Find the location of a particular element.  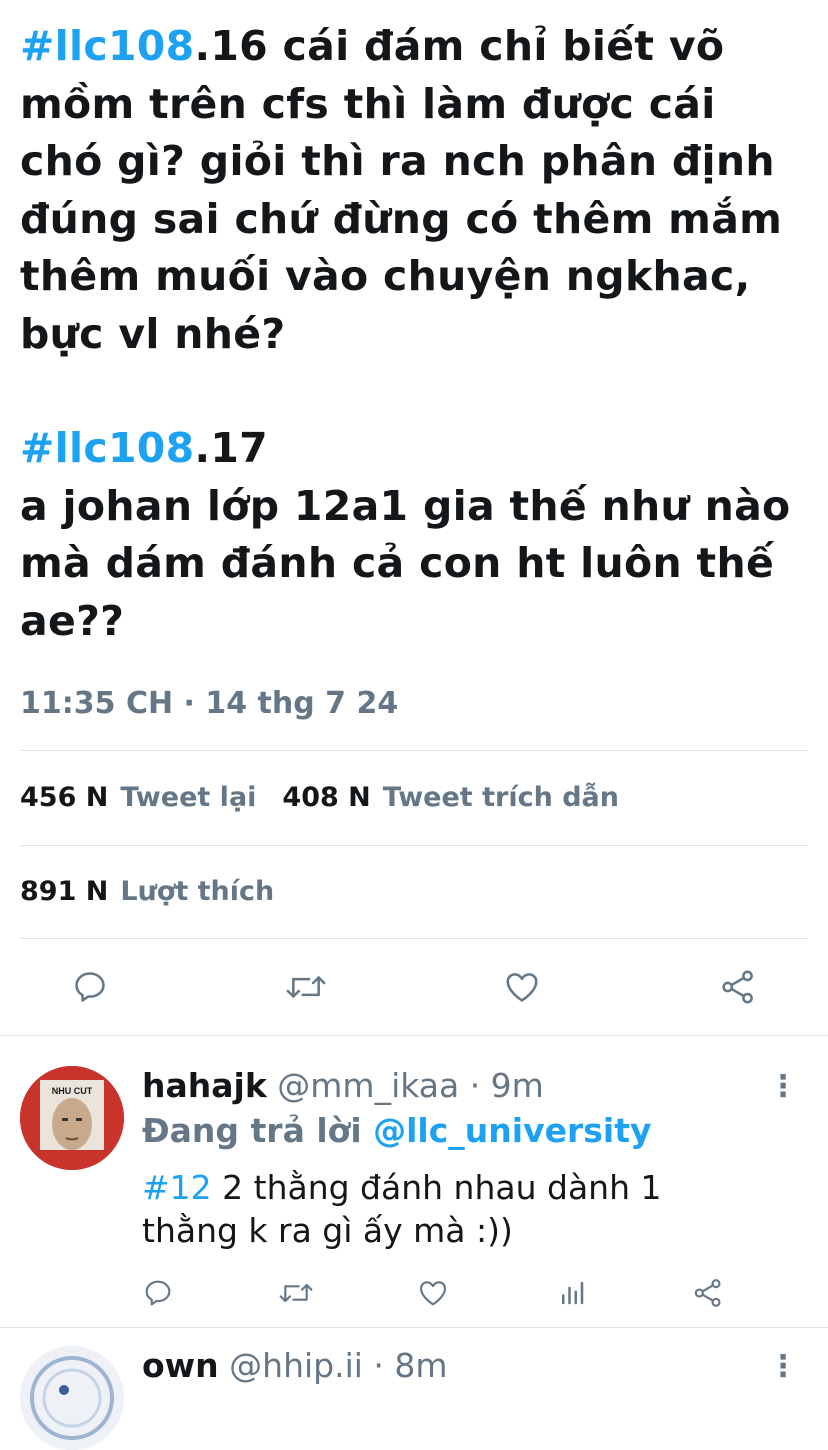

hashtag-link: #12 is located at coordinates (177, 1187).